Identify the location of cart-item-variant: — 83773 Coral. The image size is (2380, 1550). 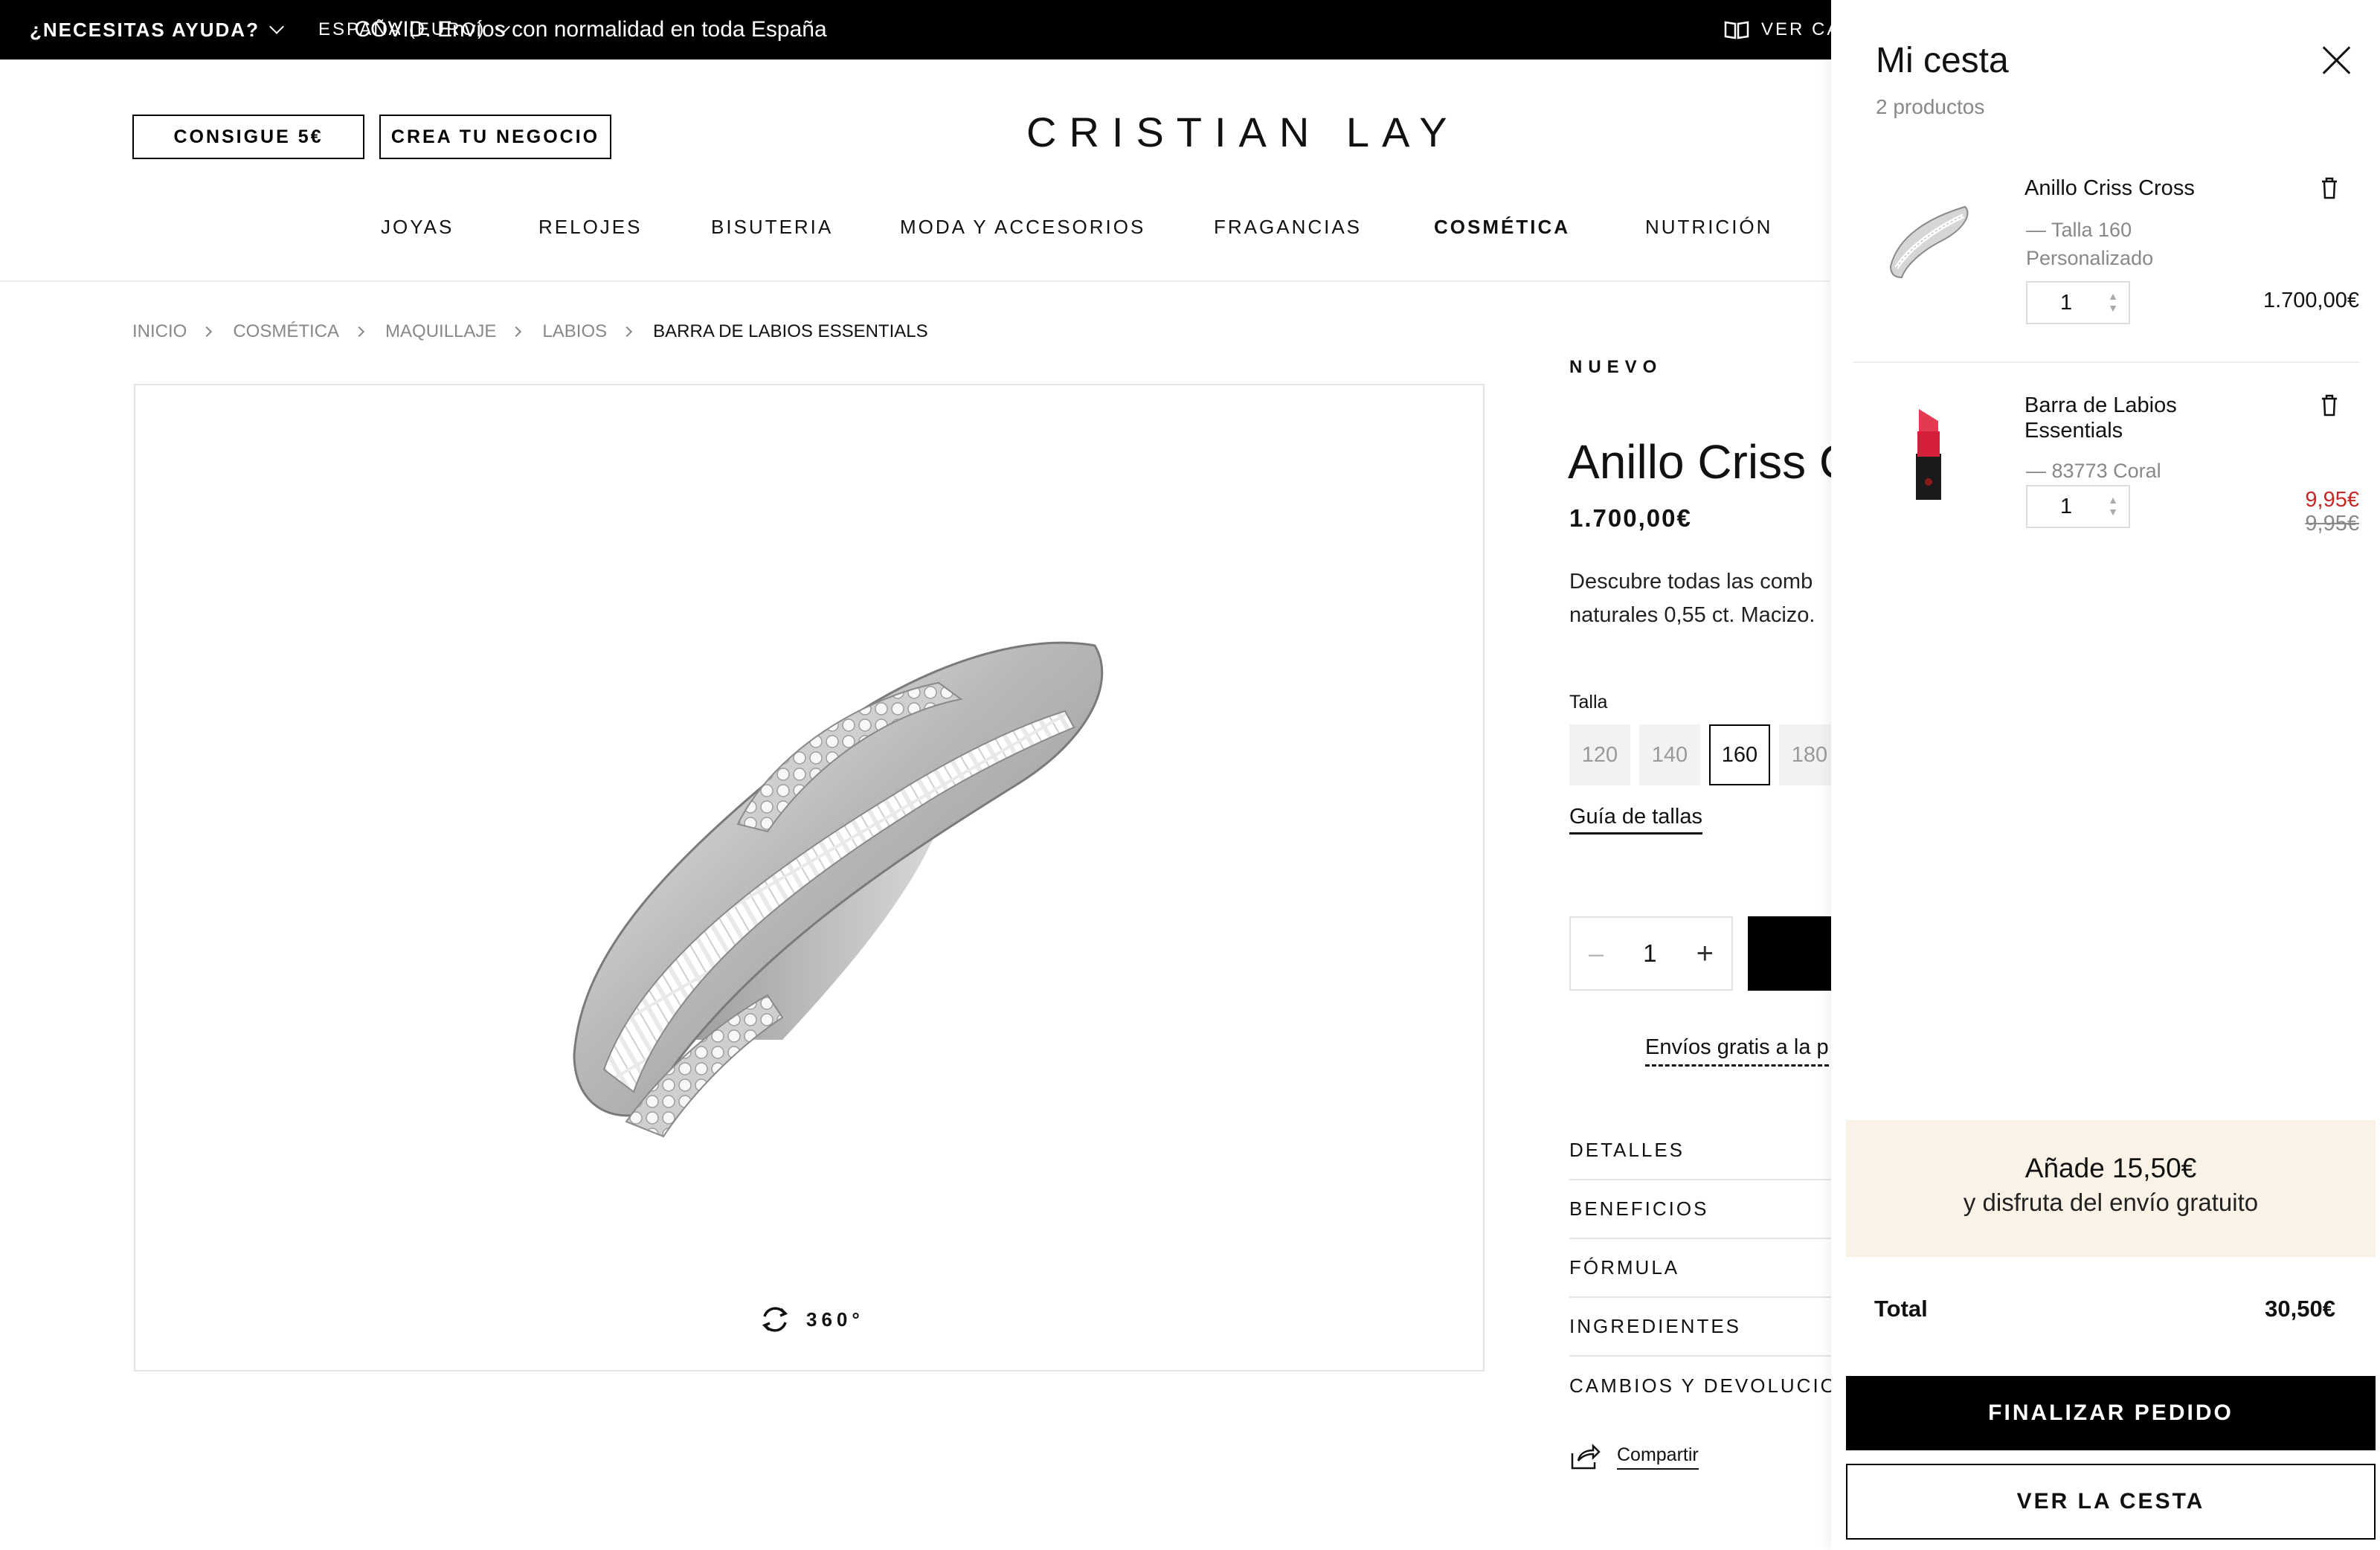
(2093, 471).